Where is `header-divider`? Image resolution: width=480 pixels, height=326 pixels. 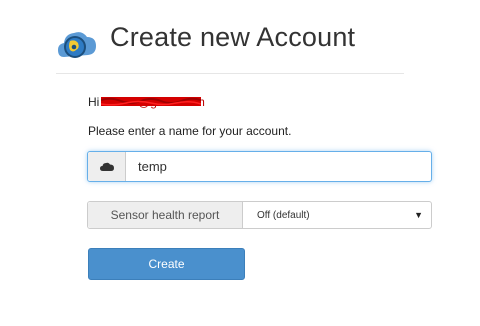
header-divider is located at coordinates (230, 73).